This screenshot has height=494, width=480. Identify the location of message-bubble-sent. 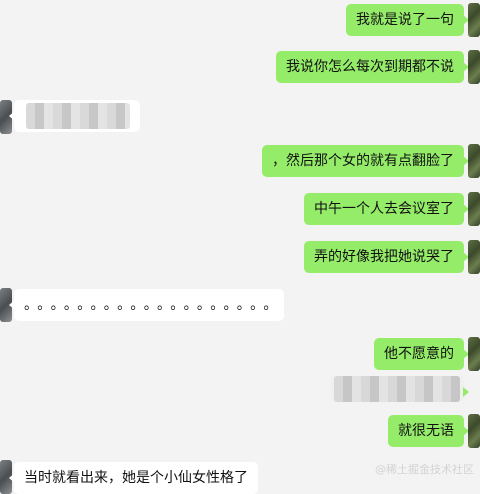
(399, 389).